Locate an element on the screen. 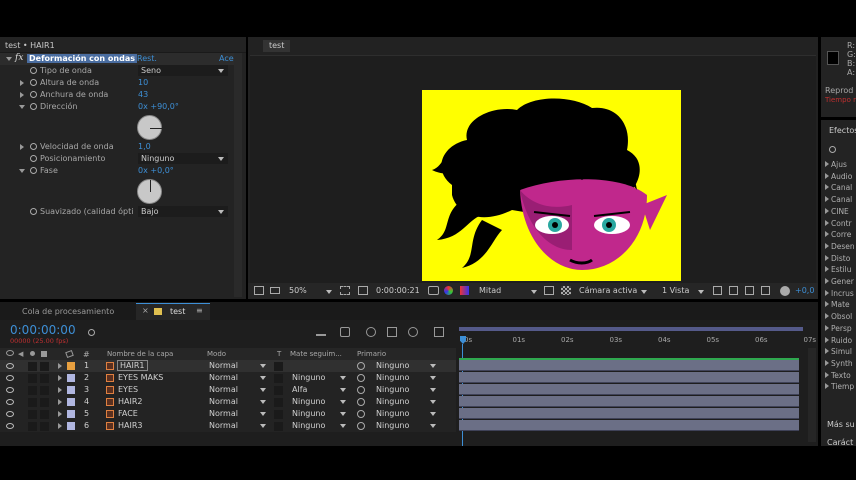  always-preview-icon is located at coordinates (259, 290).